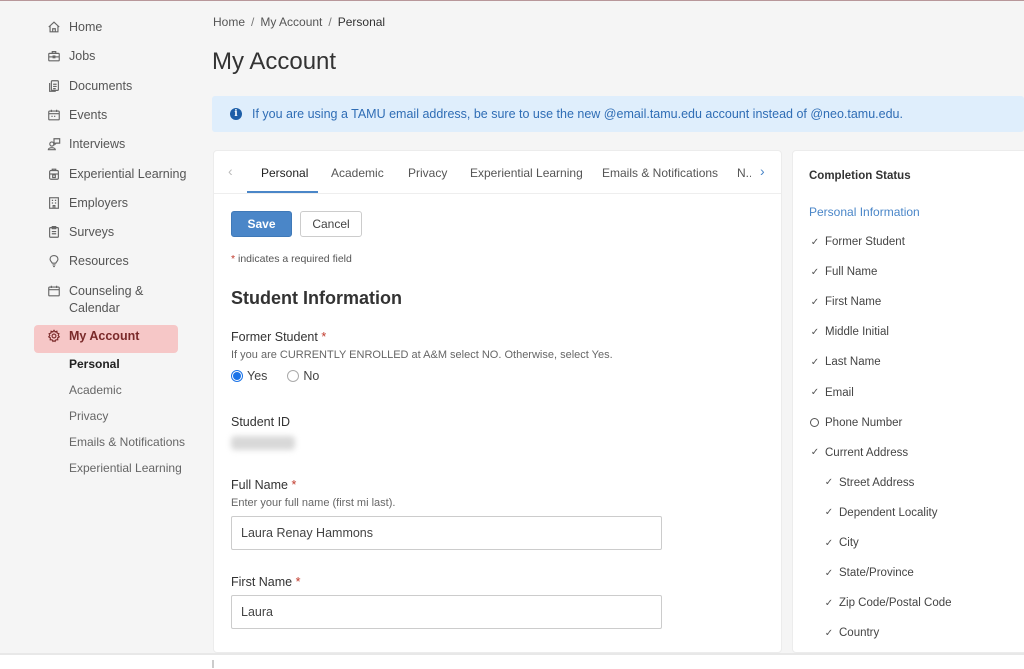 Image resolution: width=1024 pixels, height=669 pixels. I want to click on briefcase-icon, so click(54, 56).